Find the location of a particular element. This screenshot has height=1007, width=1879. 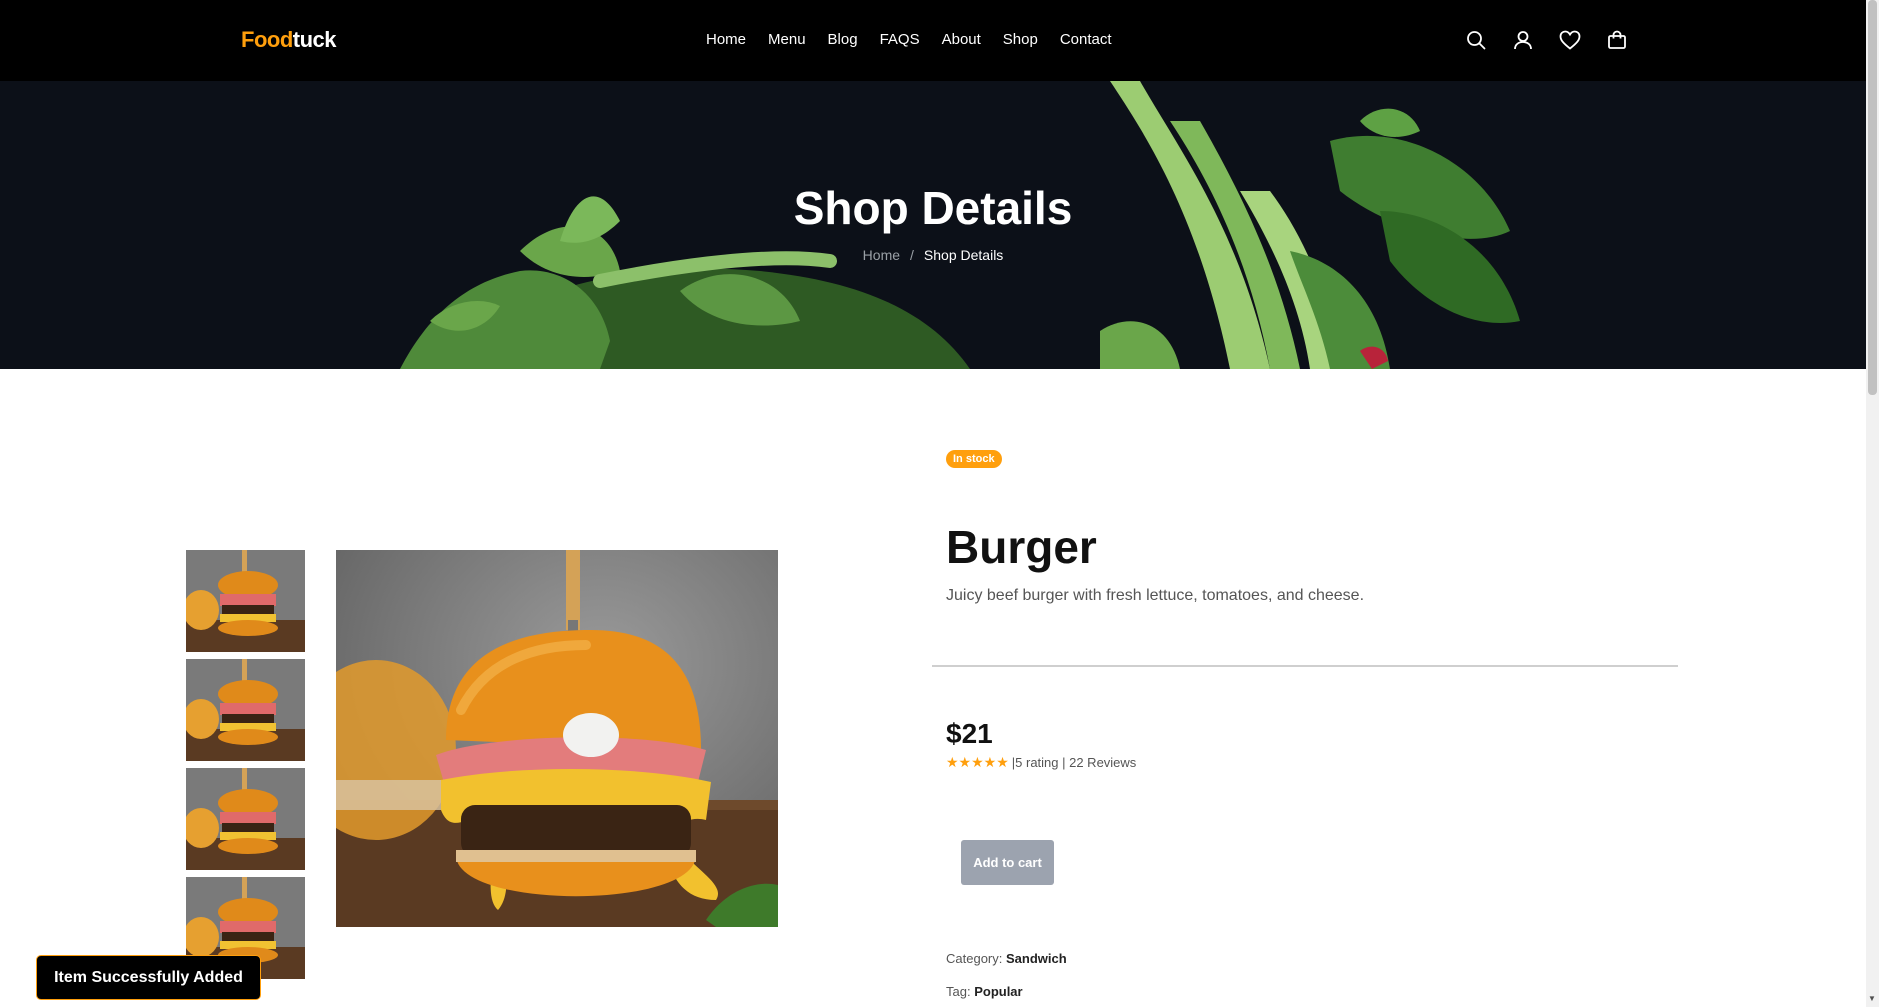

main-nav: Home Menu Blog FAQS About Shop Contact is located at coordinates (920, 39).